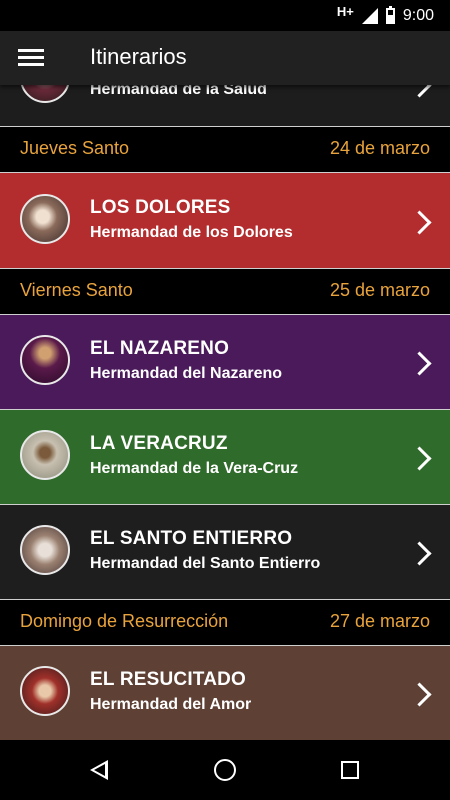  Describe the element at coordinates (76, 290) in the screenshot. I see `section-day: Viernes Santo` at that location.